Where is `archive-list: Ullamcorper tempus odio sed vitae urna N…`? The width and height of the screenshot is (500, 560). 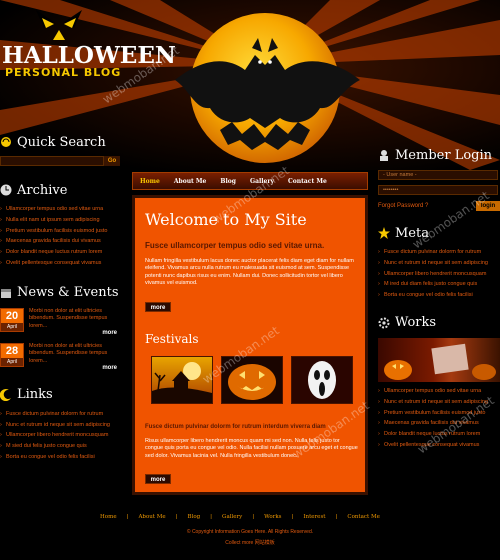
archive-list: Ullamcorper tempus odio sed vitae urna N… is located at coordinates (61, 236).